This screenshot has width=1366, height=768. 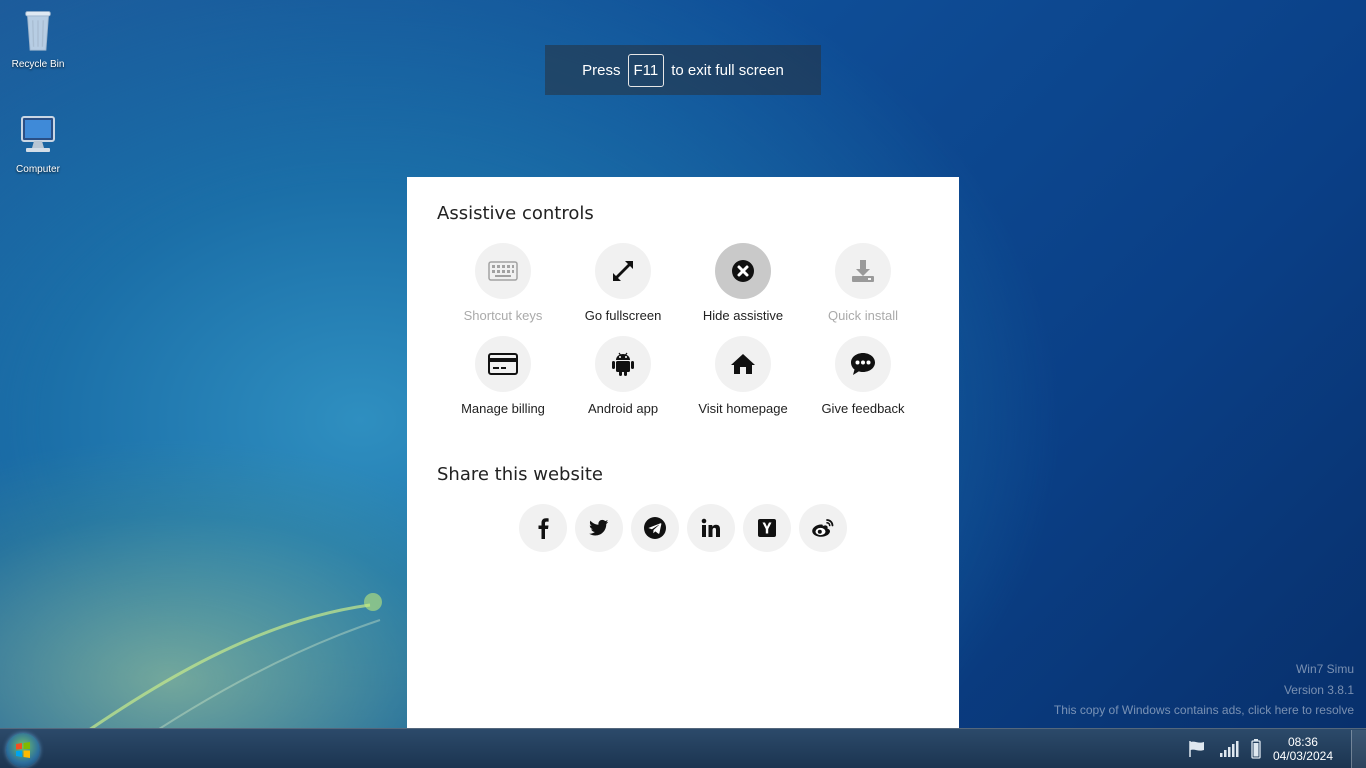 I want to click on share-facebook-button, so click(x=543, y=528).